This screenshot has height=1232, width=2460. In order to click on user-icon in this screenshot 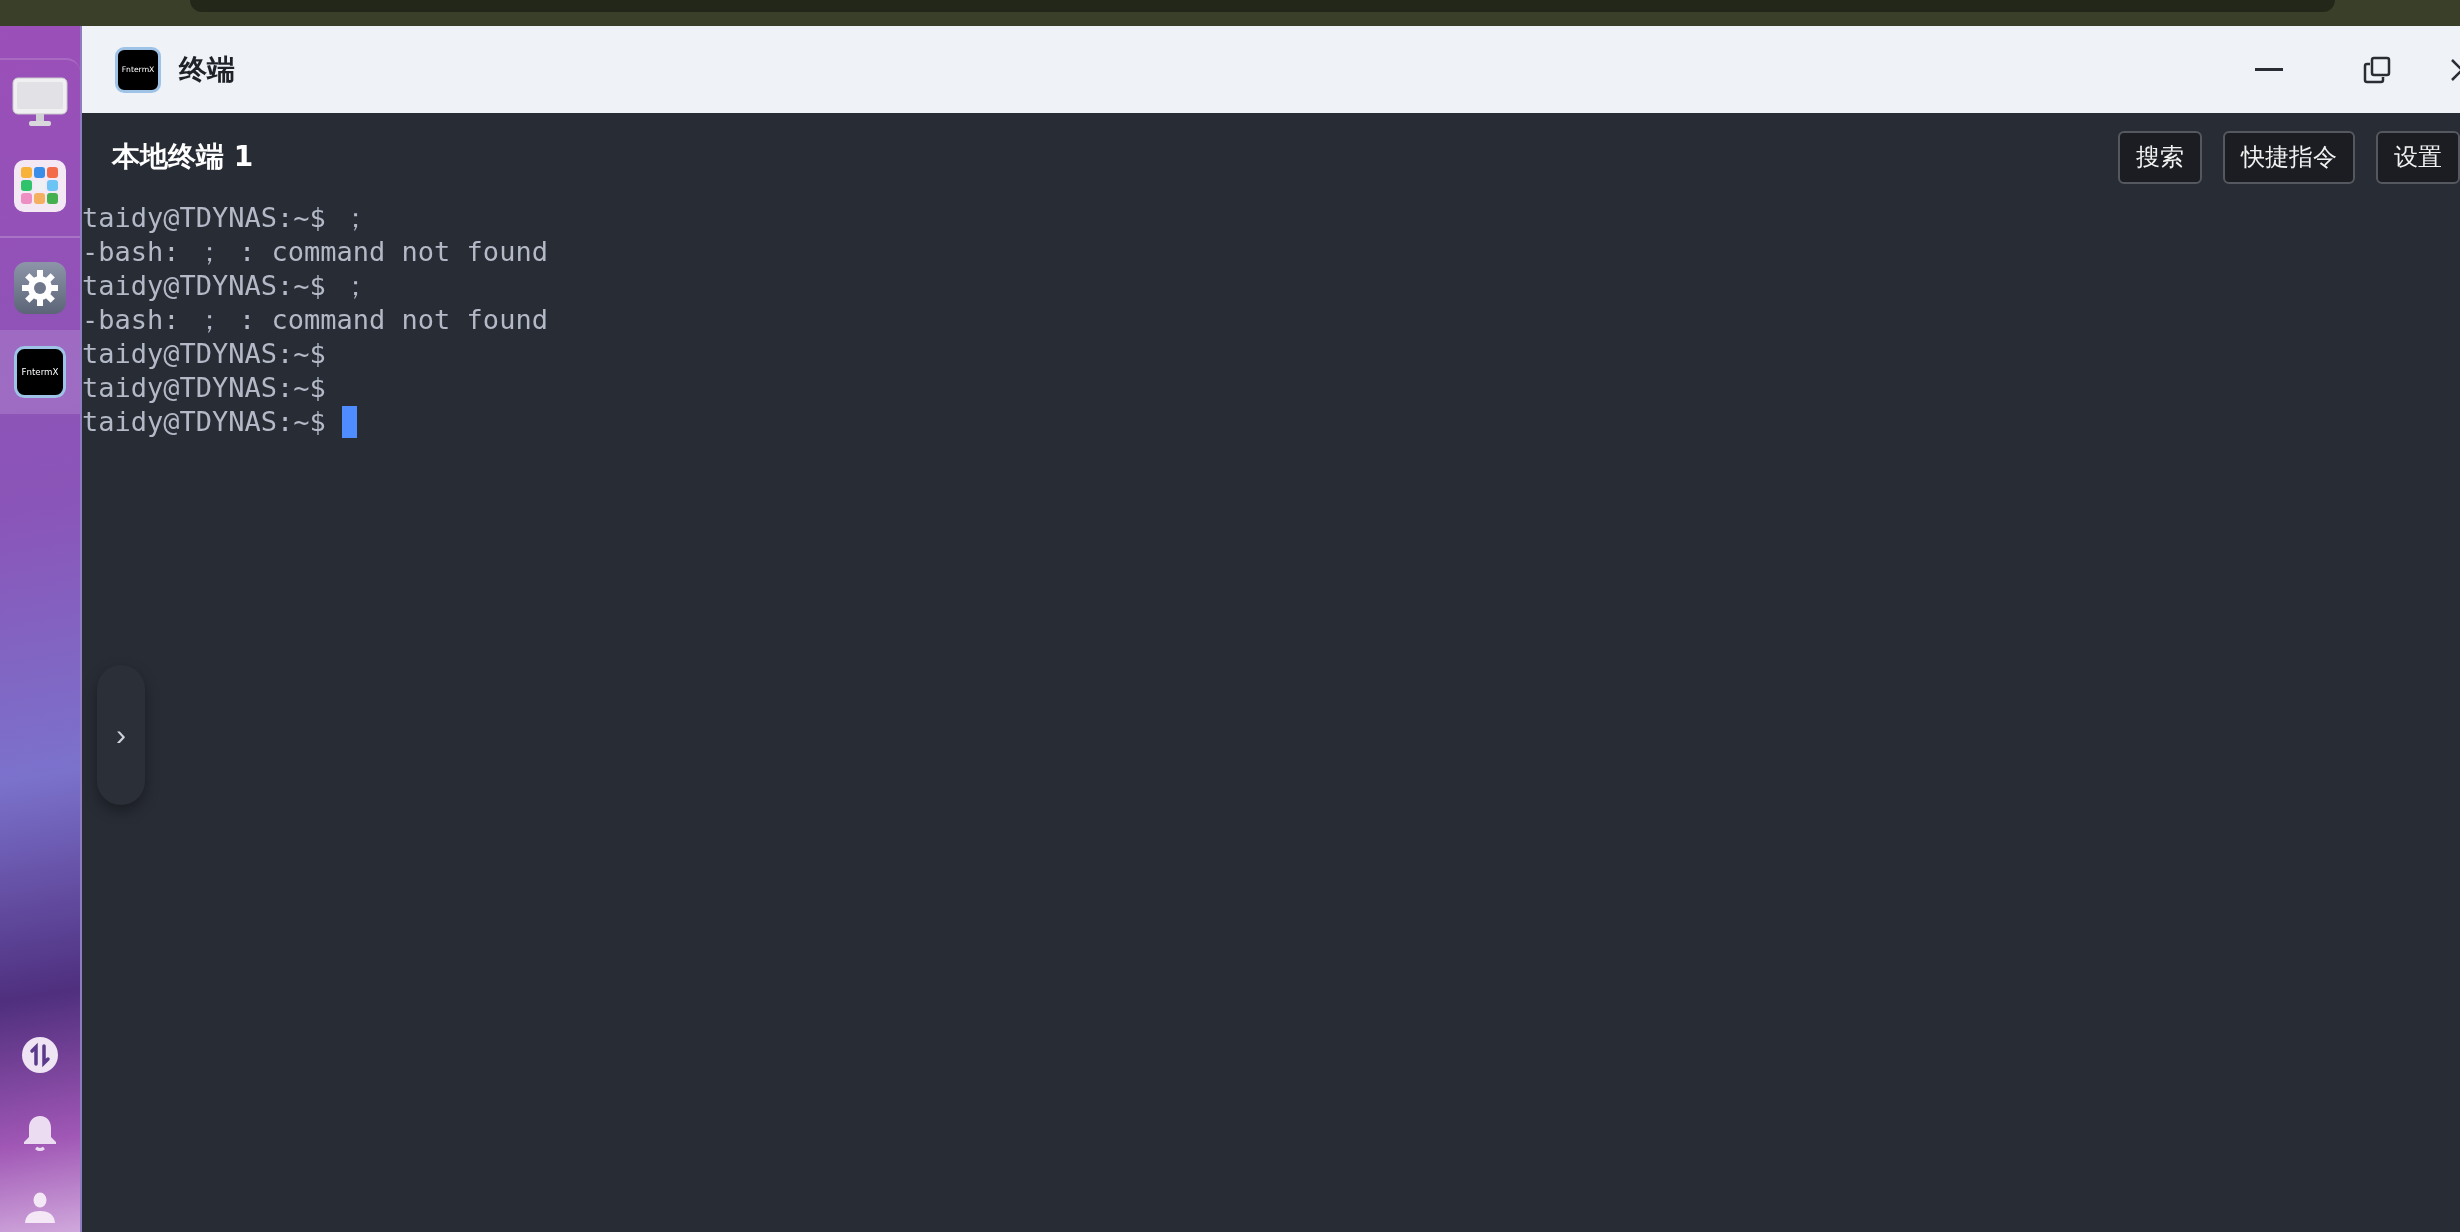, I will do `click(40, 1208)`.